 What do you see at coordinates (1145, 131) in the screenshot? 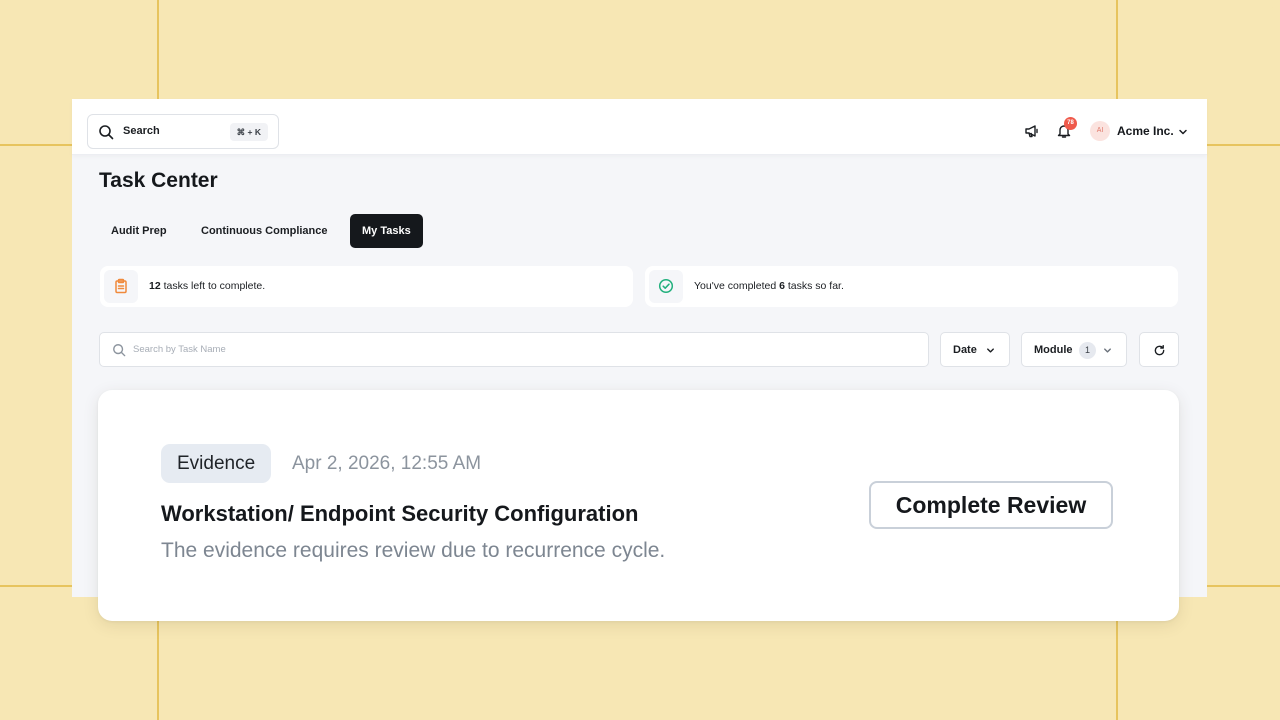
I see `org-name: Acme Inc.` at bounding box center [1145, 131].